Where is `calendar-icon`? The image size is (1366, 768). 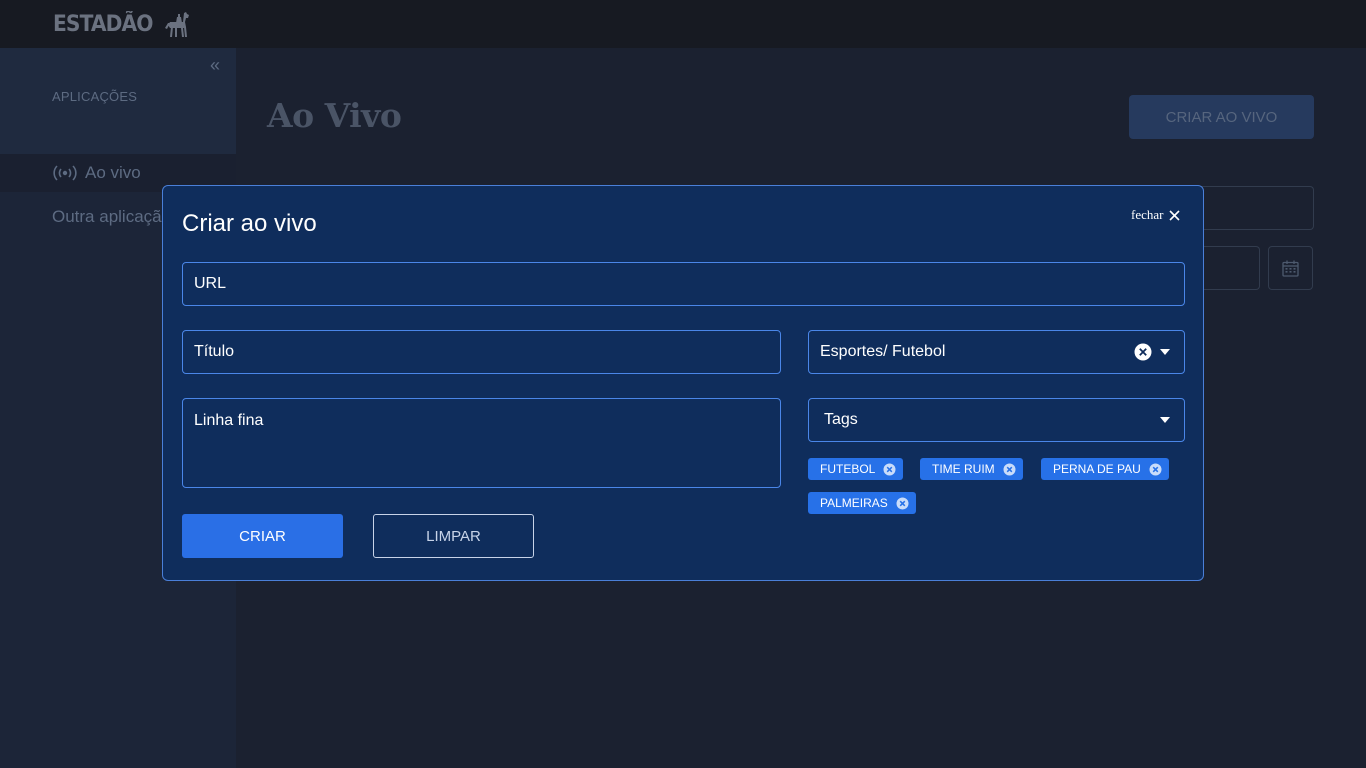 calendar-icon is located at coordinates (1290, 268).